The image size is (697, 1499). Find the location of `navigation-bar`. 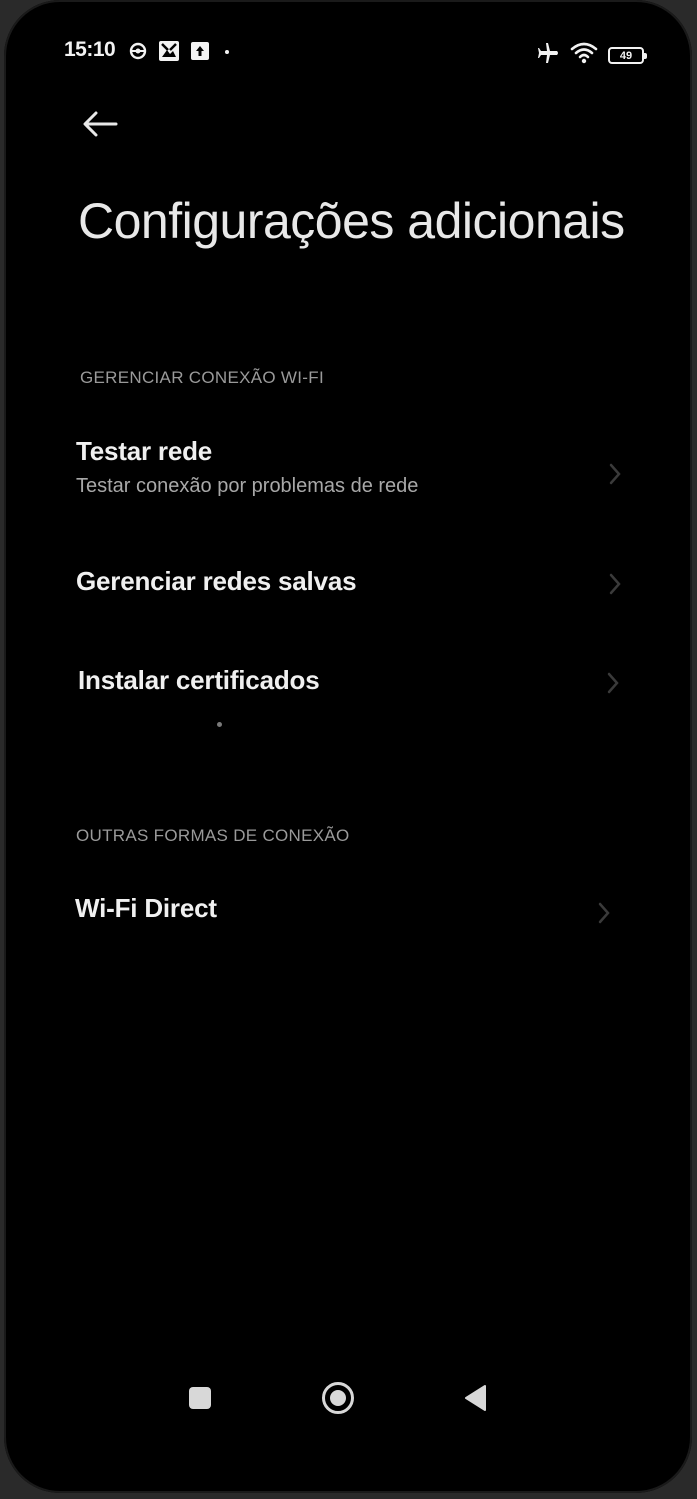

navigation-bar is located at coordinates (348, 1400).